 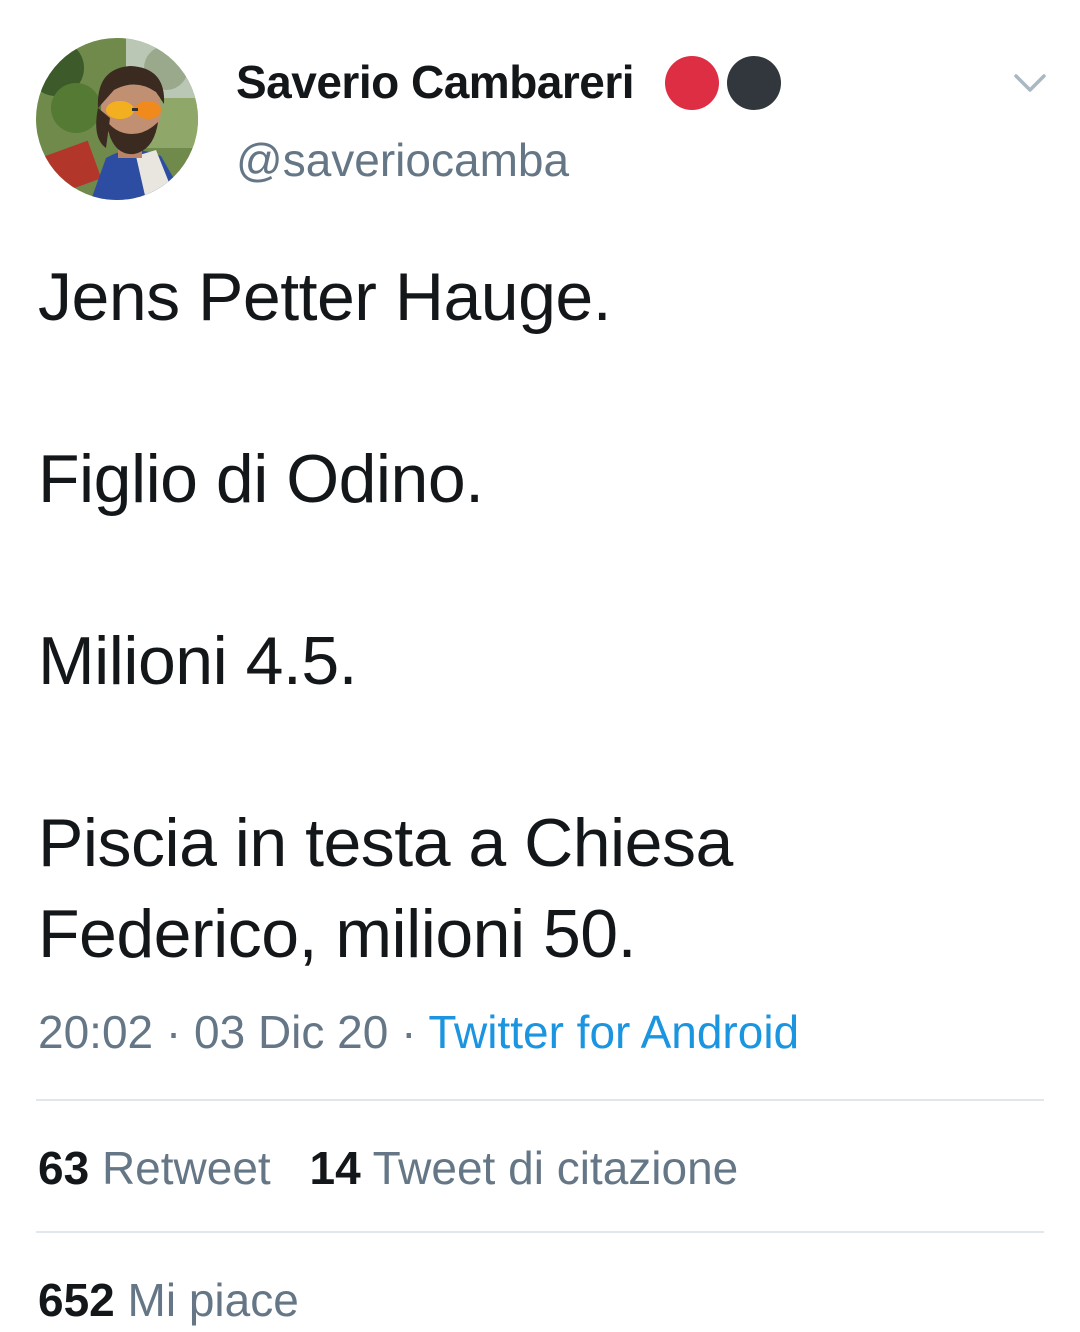 What do you see at coordinates (337, 934) in the screenshot?
I see `tweet-line: Federico, milioni 50.` at bounding box center [337, 934].